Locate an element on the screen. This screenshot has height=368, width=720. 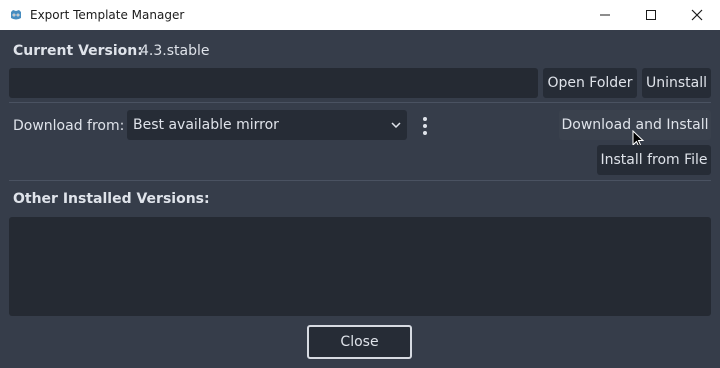
window-title: Export Template Manager is located at coordinates (107, 15).